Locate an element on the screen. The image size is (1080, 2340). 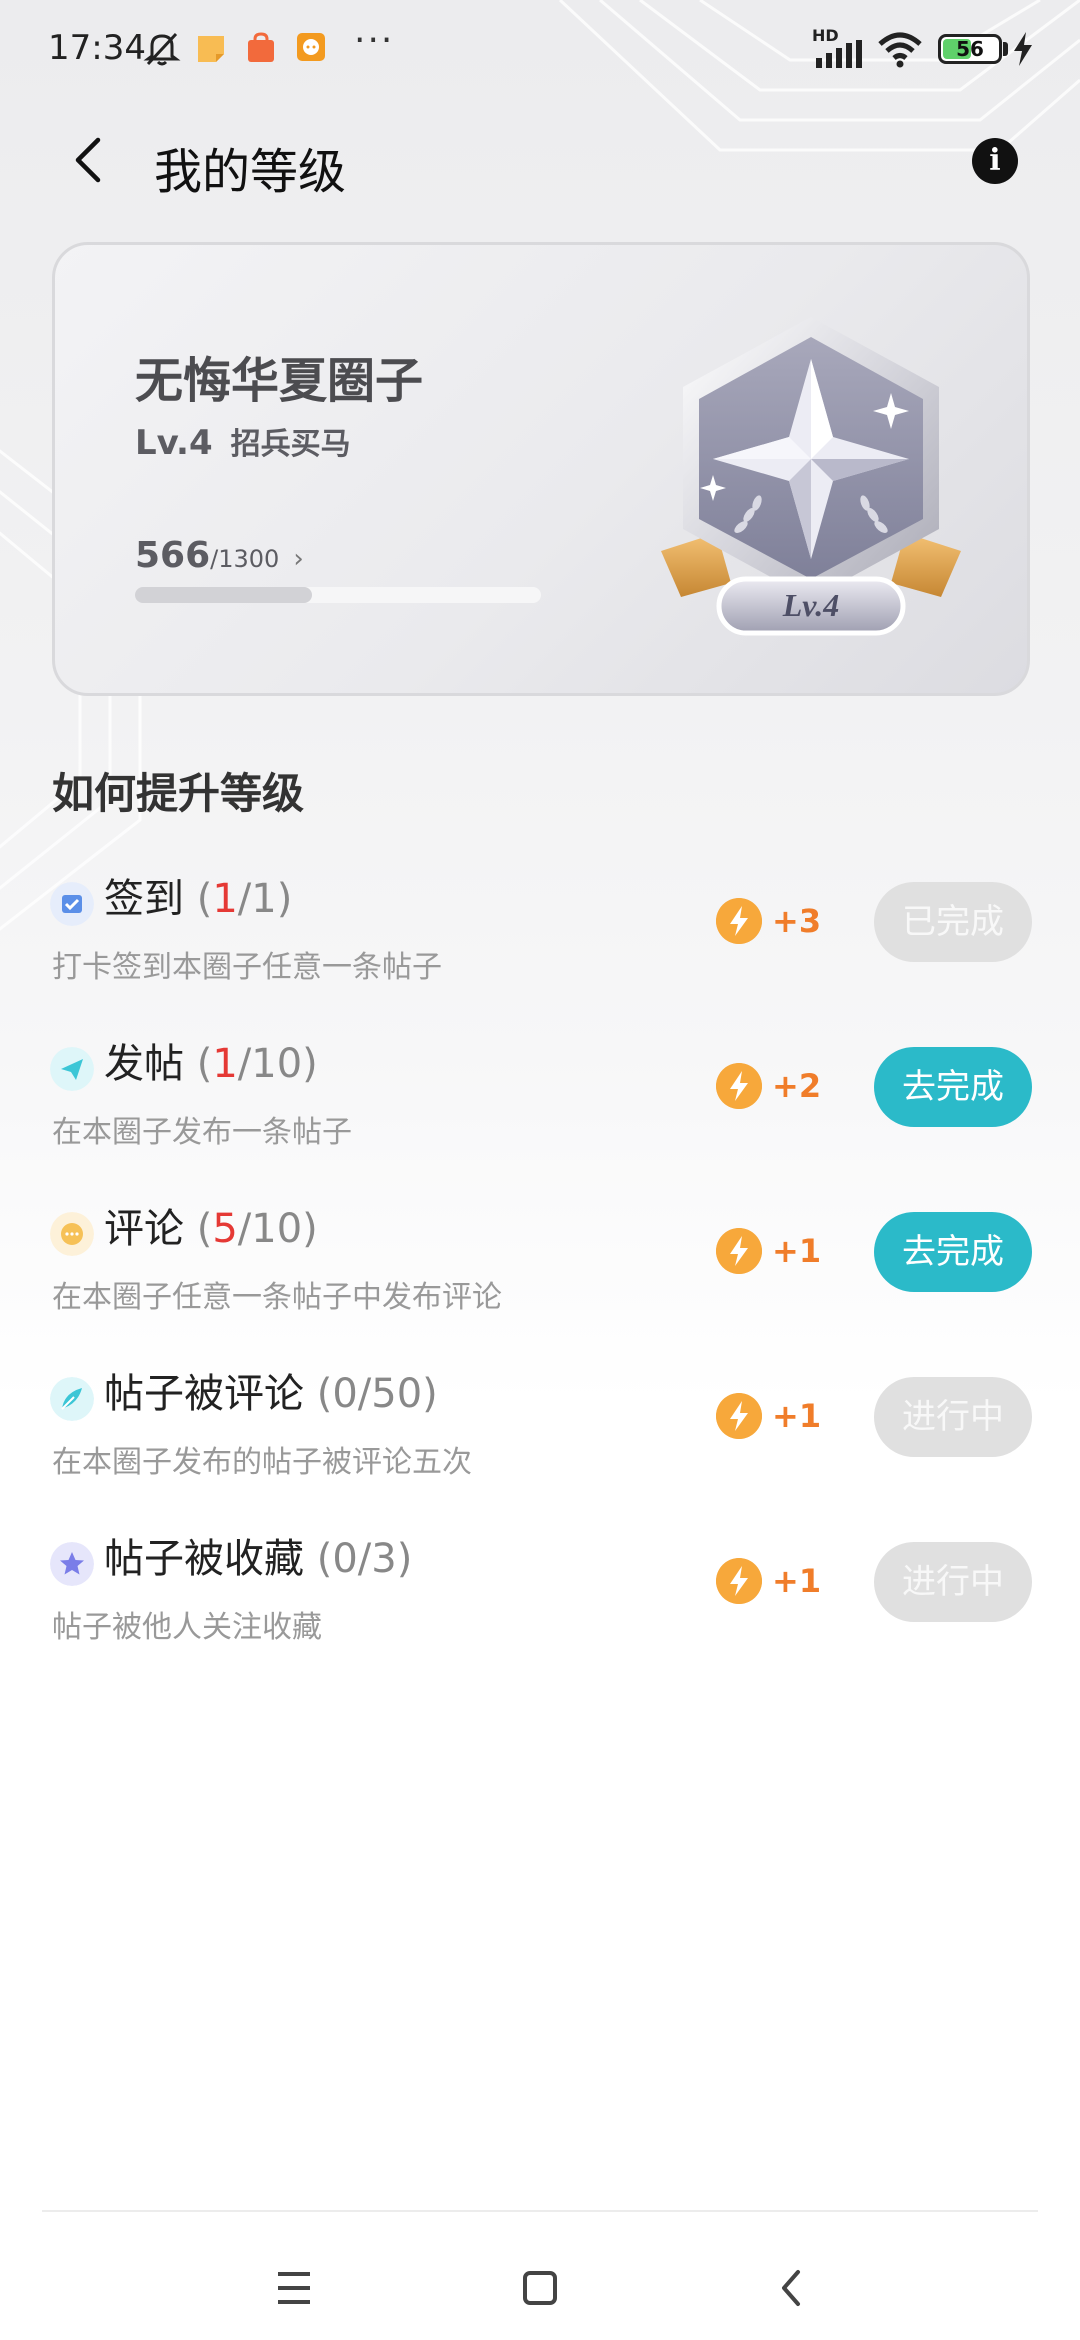
star-icon is located at coordinates (72, 1564).